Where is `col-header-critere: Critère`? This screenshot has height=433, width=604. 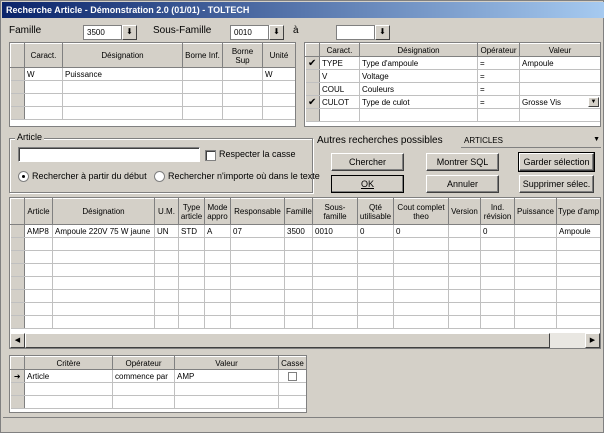 col-header-critere: Critère is located at coordinates (68, 363).